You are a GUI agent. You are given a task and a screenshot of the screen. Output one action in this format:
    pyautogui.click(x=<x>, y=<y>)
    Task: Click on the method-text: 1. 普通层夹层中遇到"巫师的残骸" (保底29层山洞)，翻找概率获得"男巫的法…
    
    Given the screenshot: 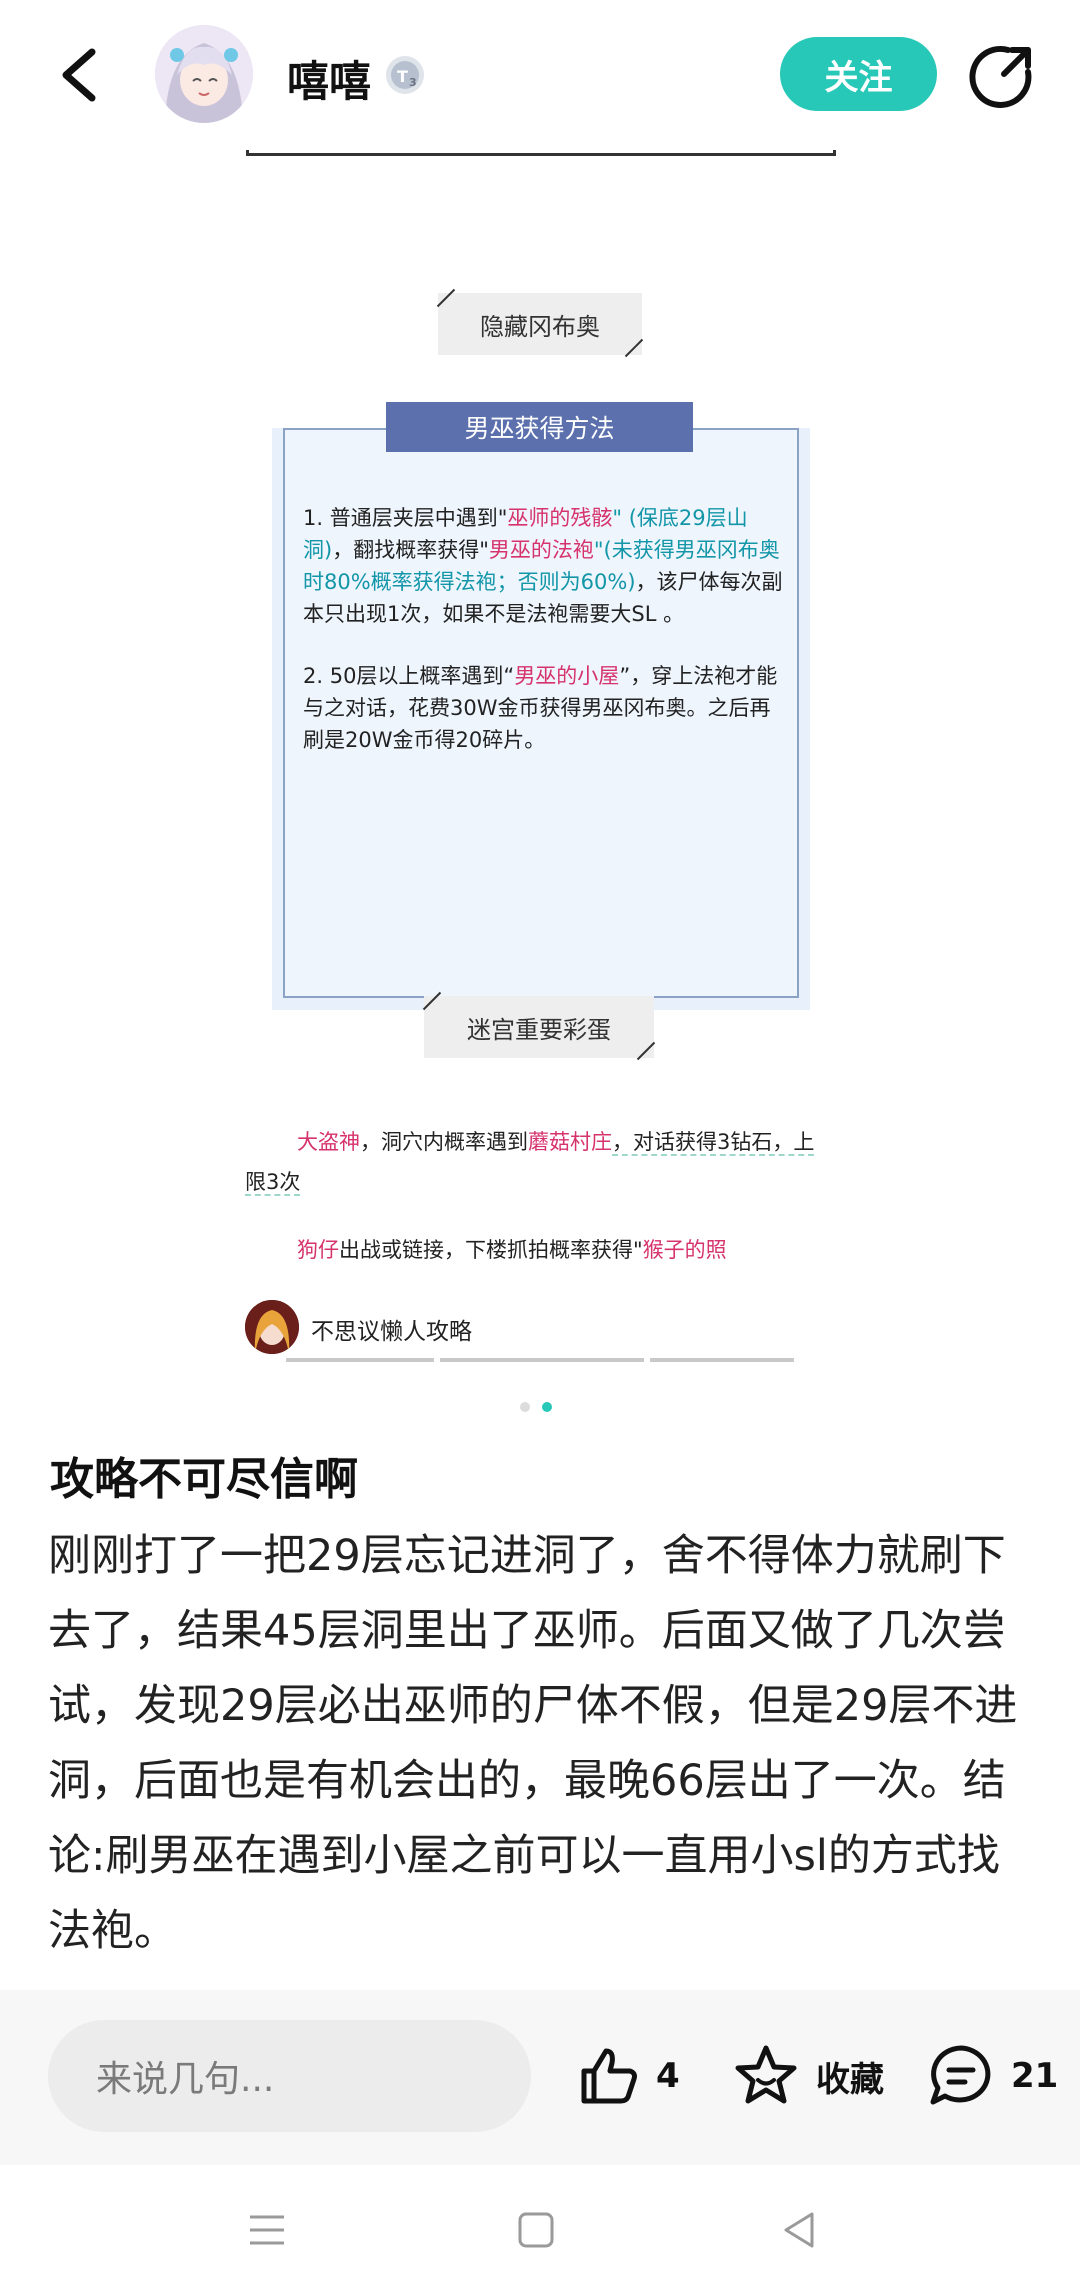 What is the action you would take?
    pyautogui.click(x=543, y=644)
    